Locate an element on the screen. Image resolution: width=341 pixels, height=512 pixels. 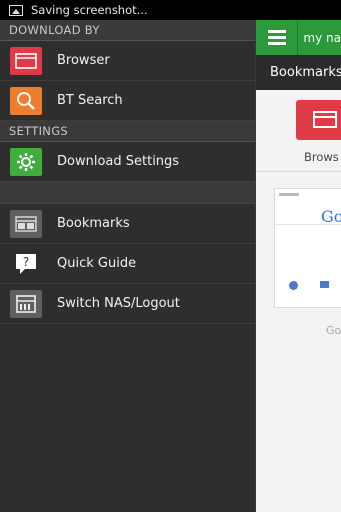
section-header-download-by: DOWNLOAD BY is located at coordinates (127, 30).